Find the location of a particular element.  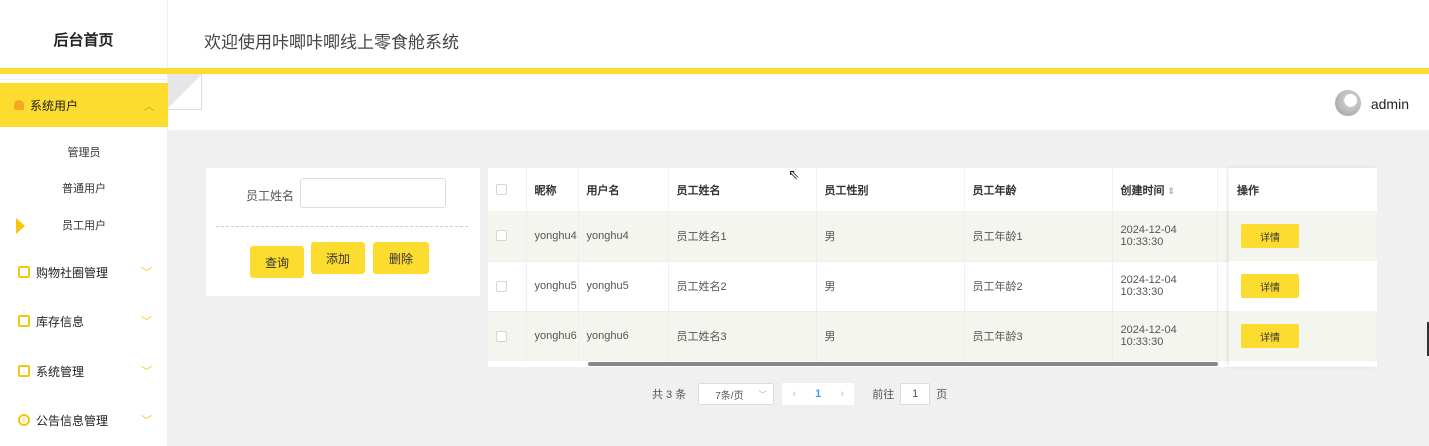

cell-username: yonghu5 is located at coordinates (623, 286).